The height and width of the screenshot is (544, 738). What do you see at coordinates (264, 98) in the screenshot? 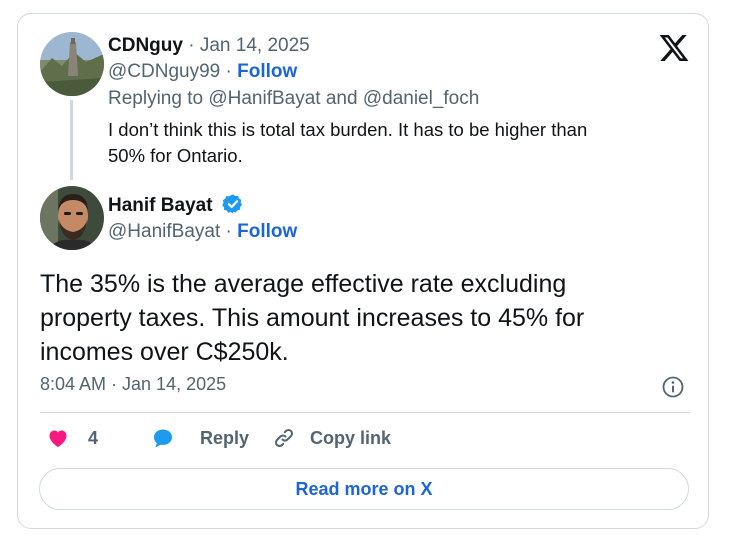
I see `replying-to-hanif: @HanifBayat` at bounding box center [264, 98].